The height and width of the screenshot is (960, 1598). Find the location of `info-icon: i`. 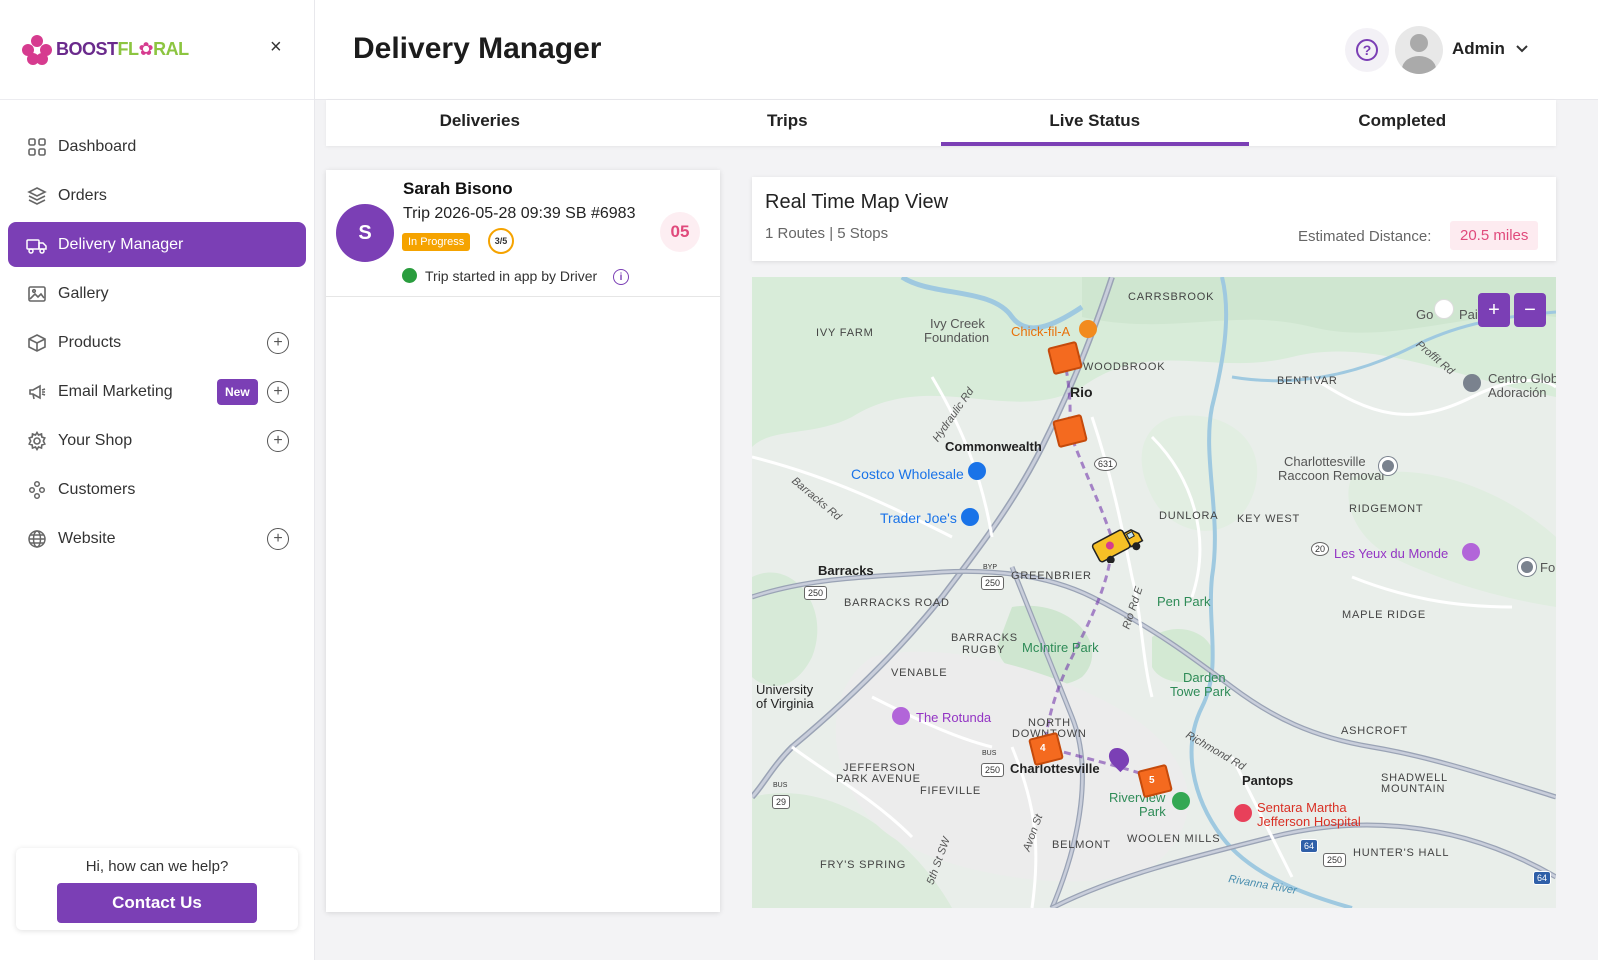

info-icon: i is located at coordinates (621, 277).